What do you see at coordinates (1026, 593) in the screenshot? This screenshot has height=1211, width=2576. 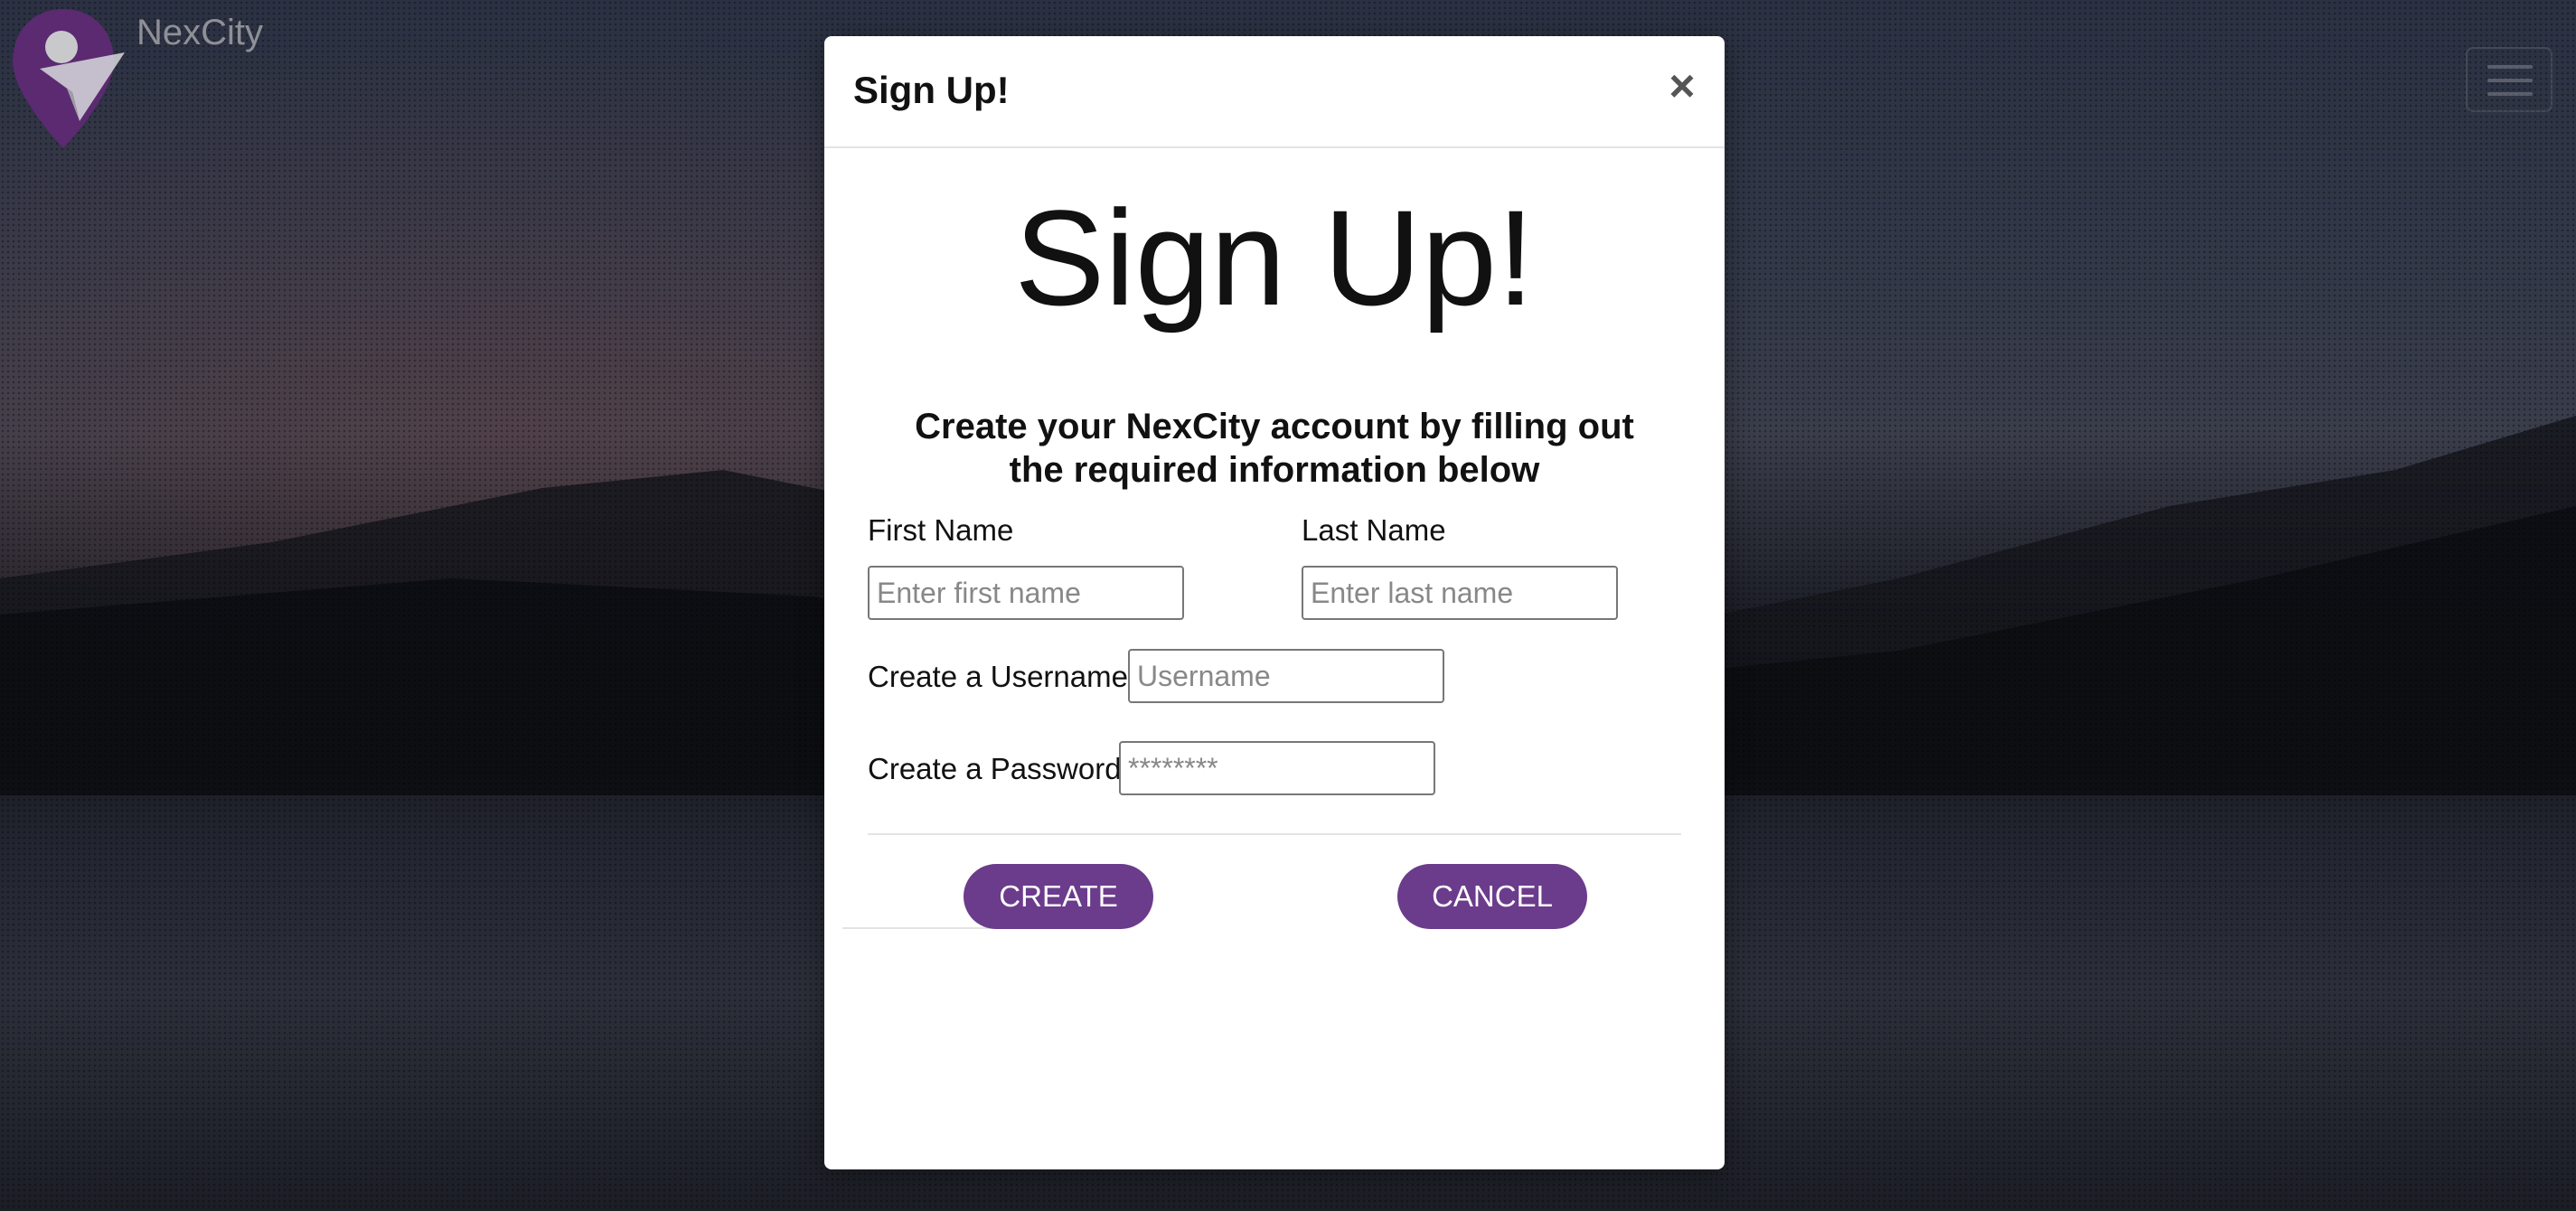 I see `first-name-input` at bounding box center [1026, 593].